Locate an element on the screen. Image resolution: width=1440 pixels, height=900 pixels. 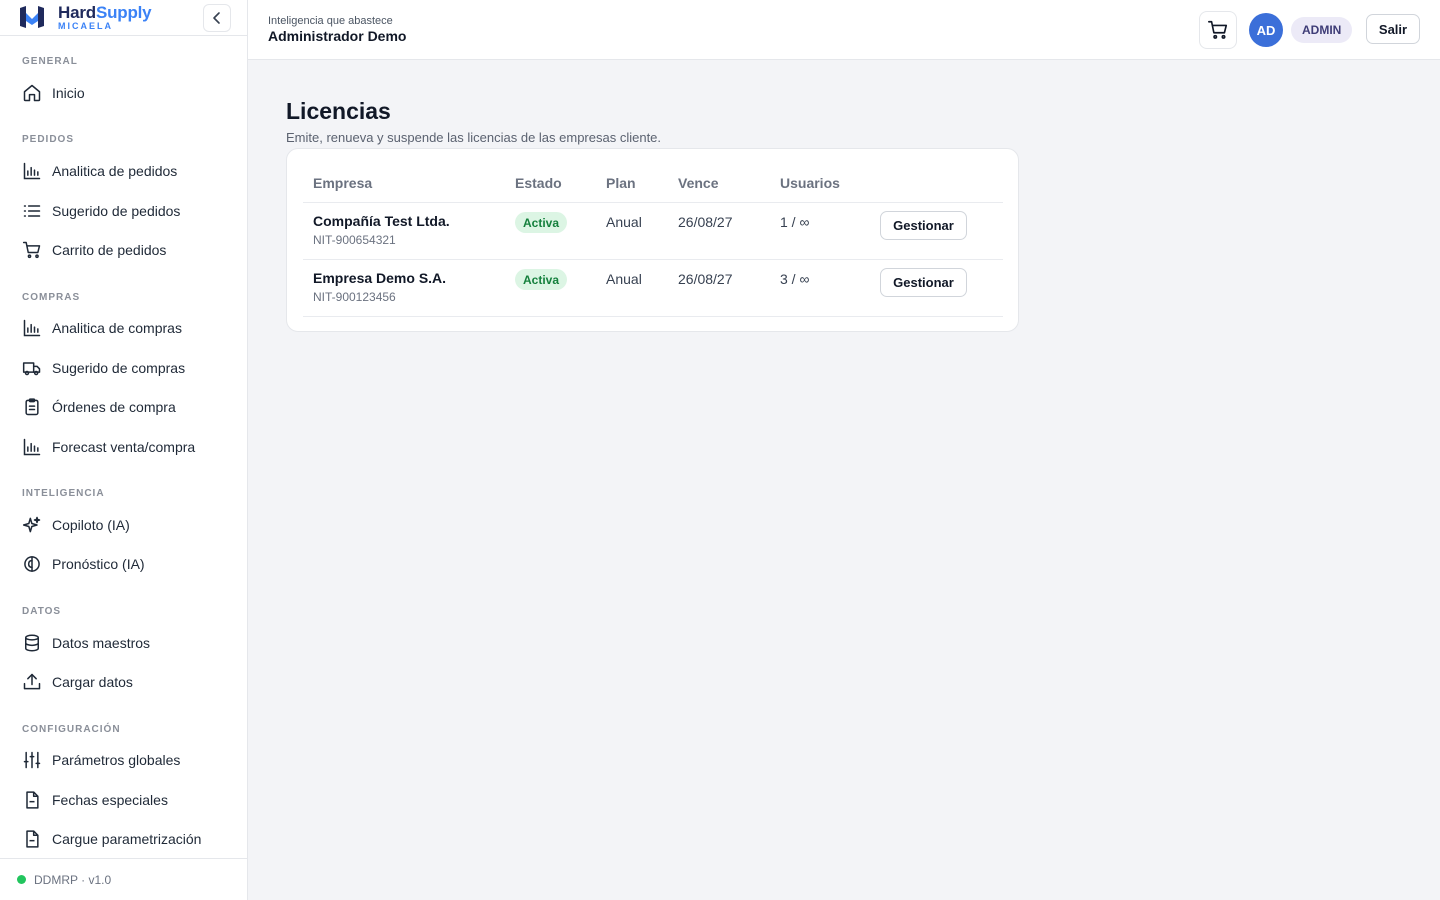
column-header-usuarios: Usuarios is located at coordinates (810, 183).